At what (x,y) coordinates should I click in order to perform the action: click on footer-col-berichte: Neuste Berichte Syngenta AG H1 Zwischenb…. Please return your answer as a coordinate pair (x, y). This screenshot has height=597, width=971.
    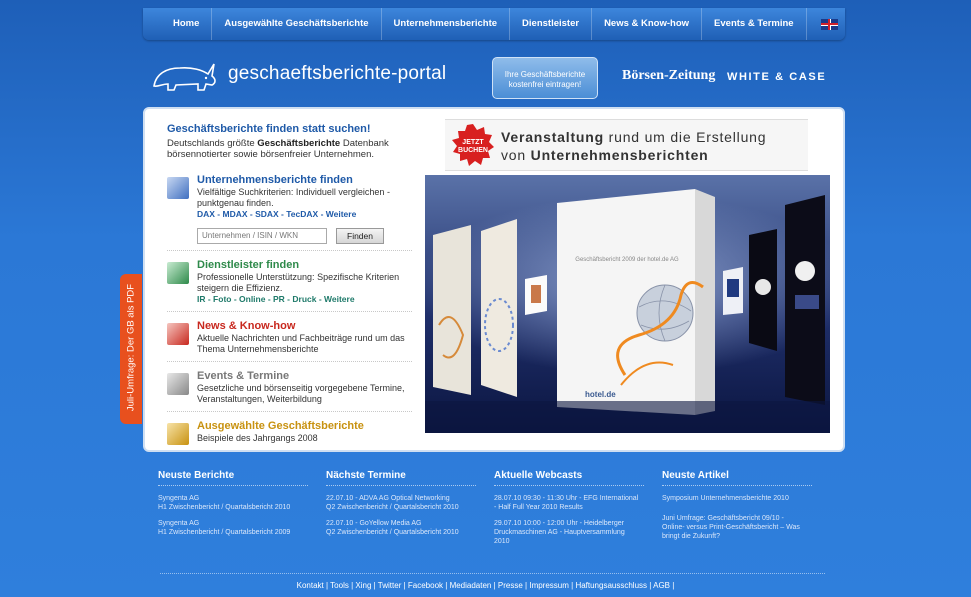
    Looking at the image, I should click on (242, 508).